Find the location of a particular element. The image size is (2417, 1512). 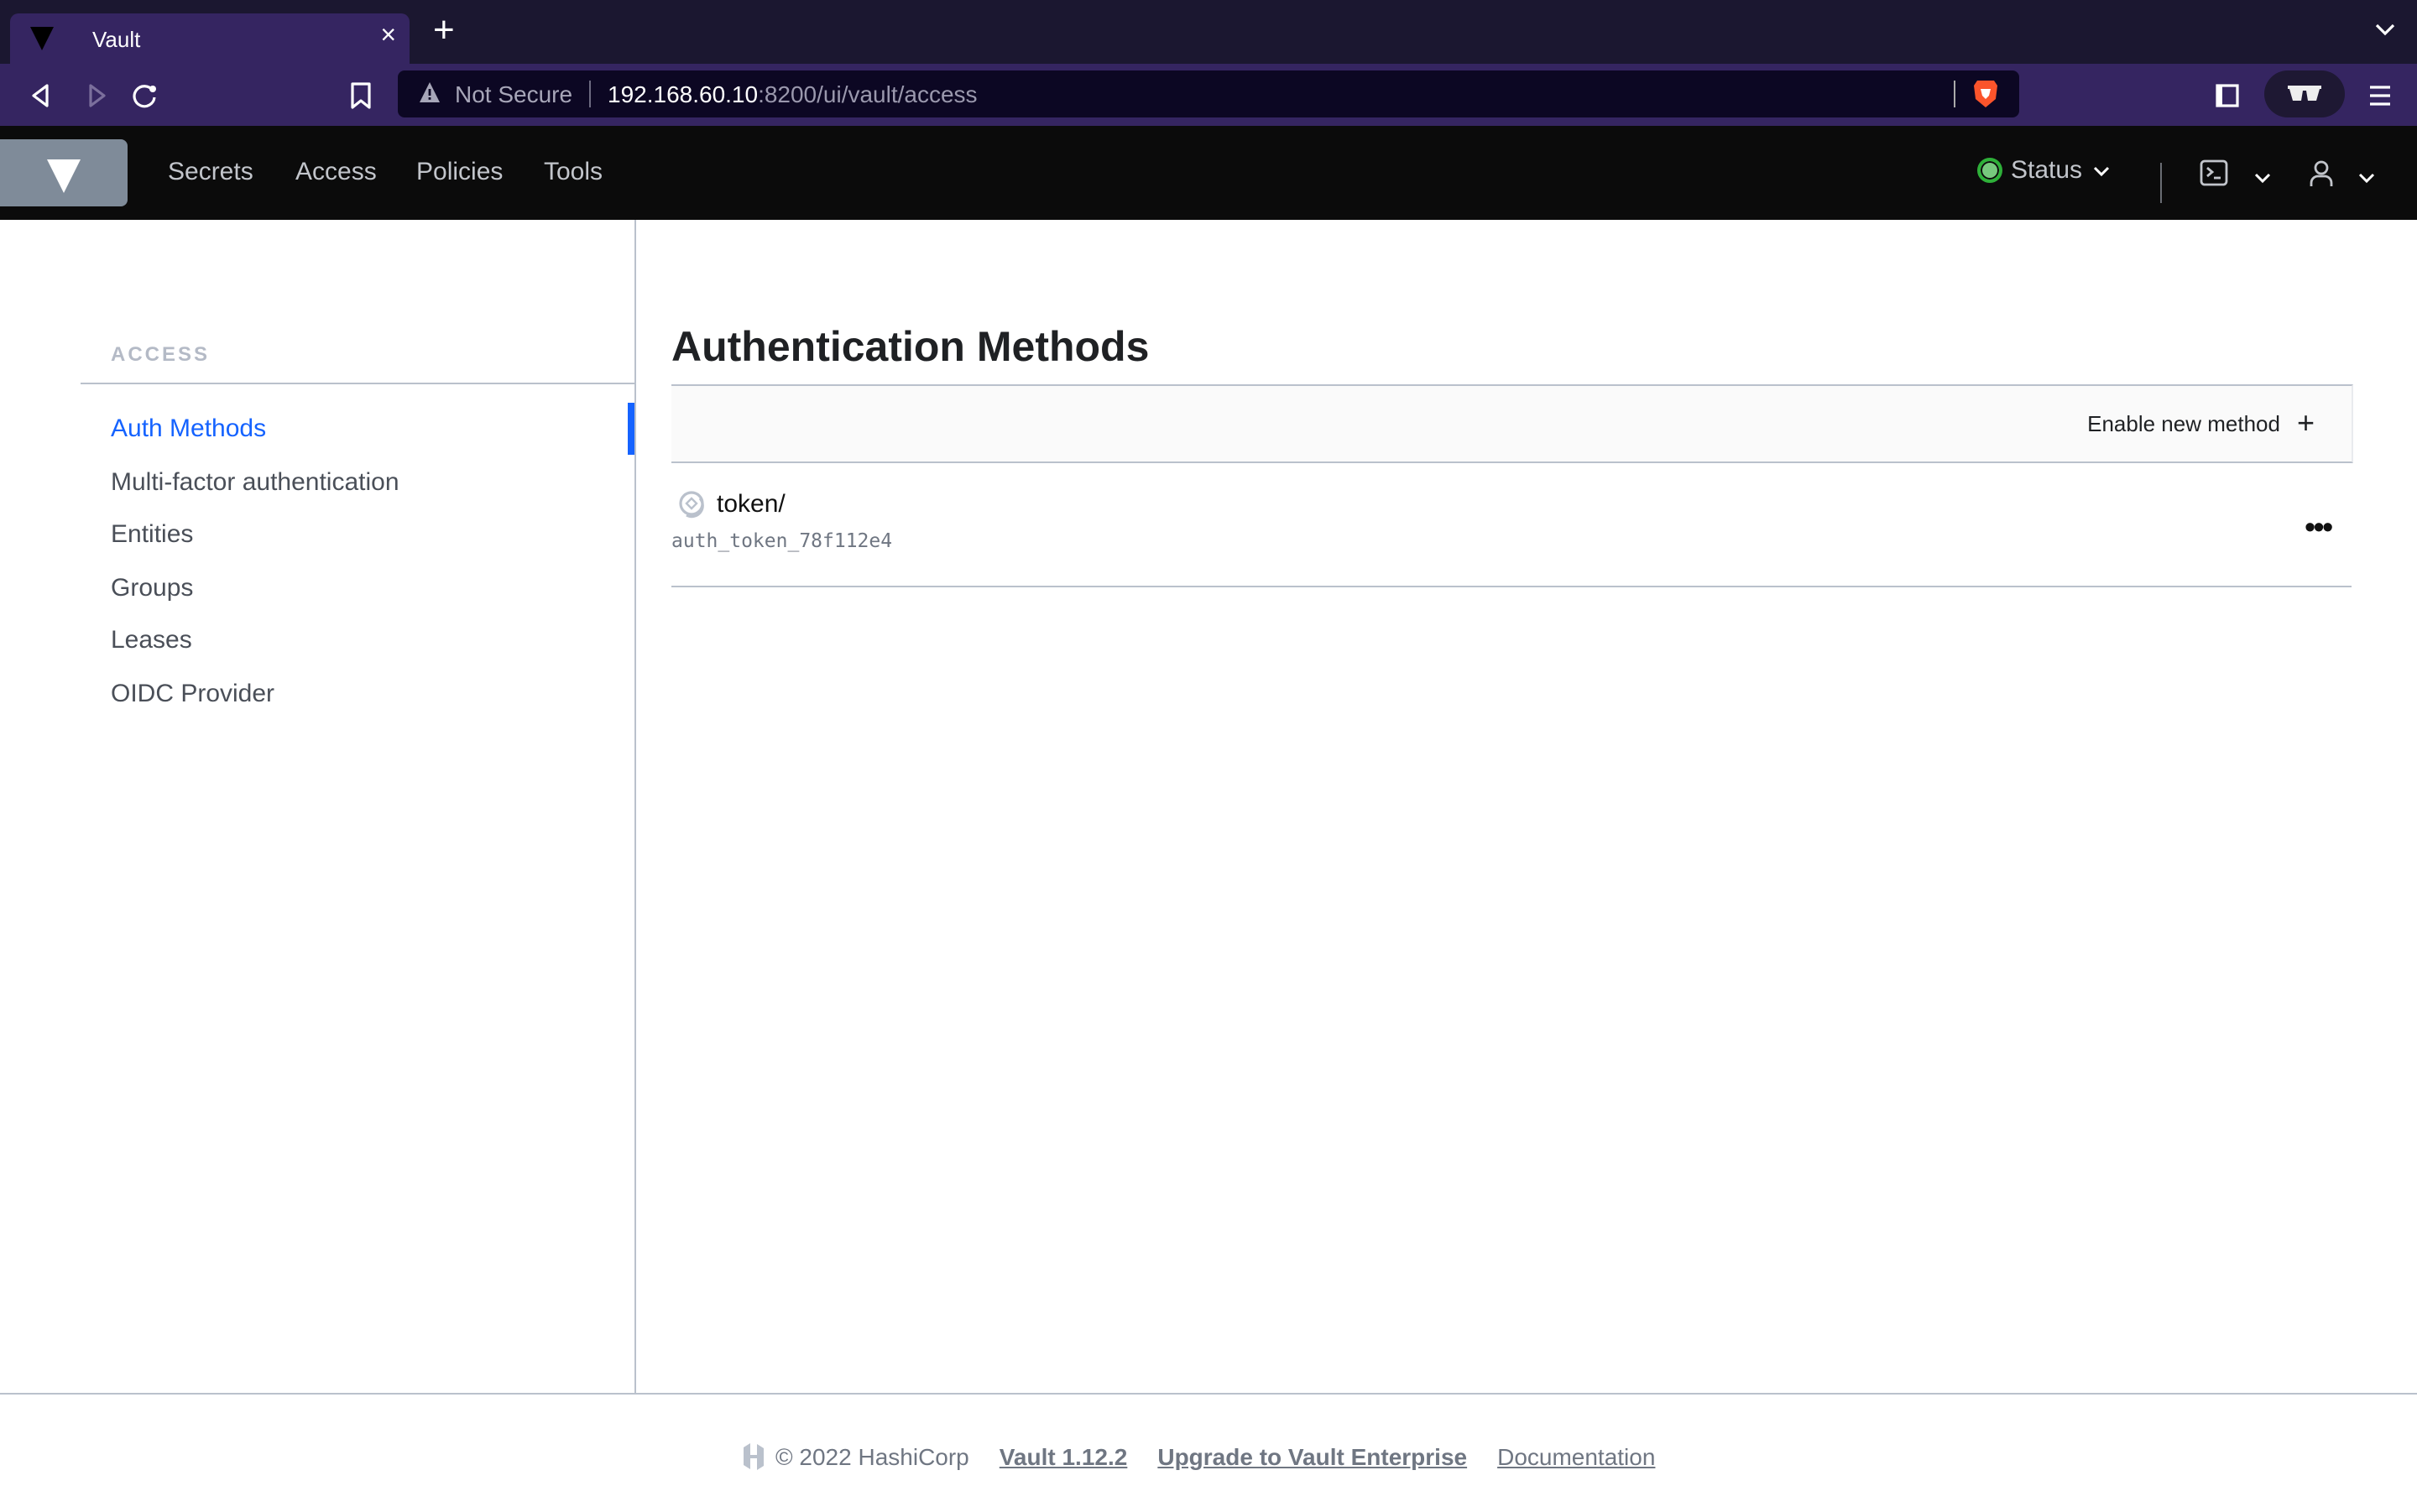

enable-new-method-label: Enable new method is located at coordinates (2183, 424).